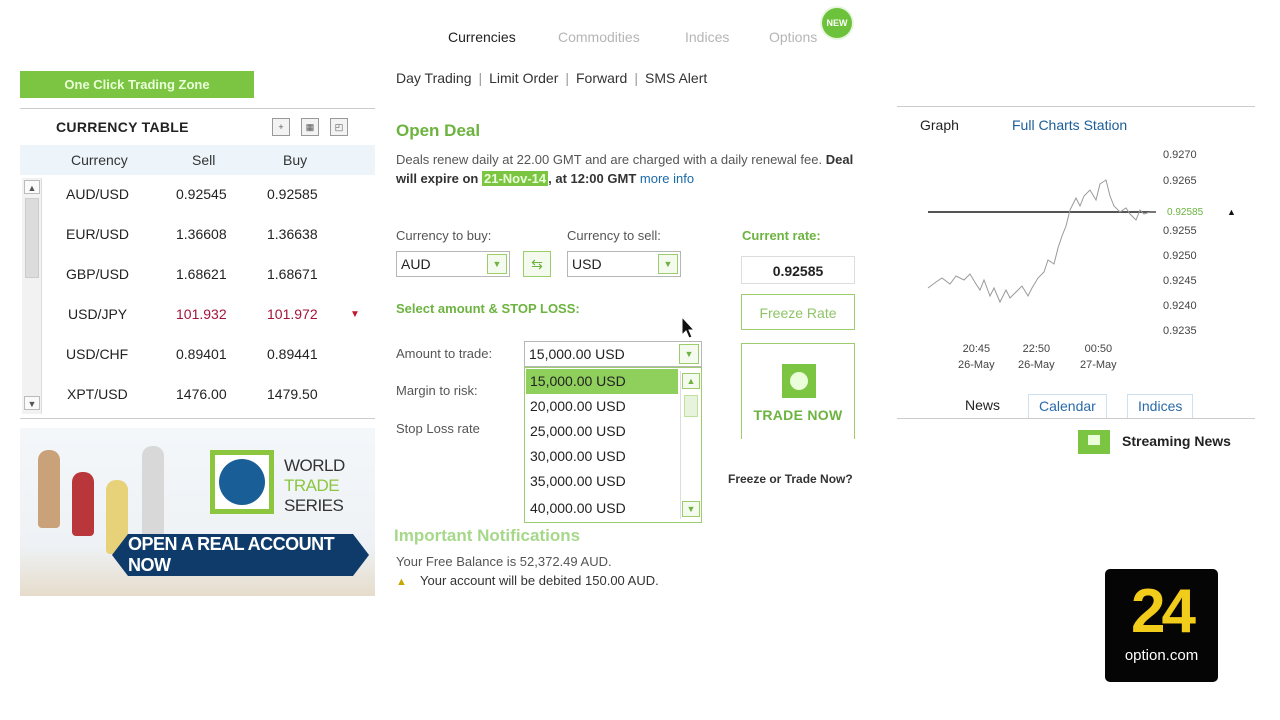 This screenshot has height=720, width=1280. I want to click on x-tick-date: 27-May, so click(1098, 365).